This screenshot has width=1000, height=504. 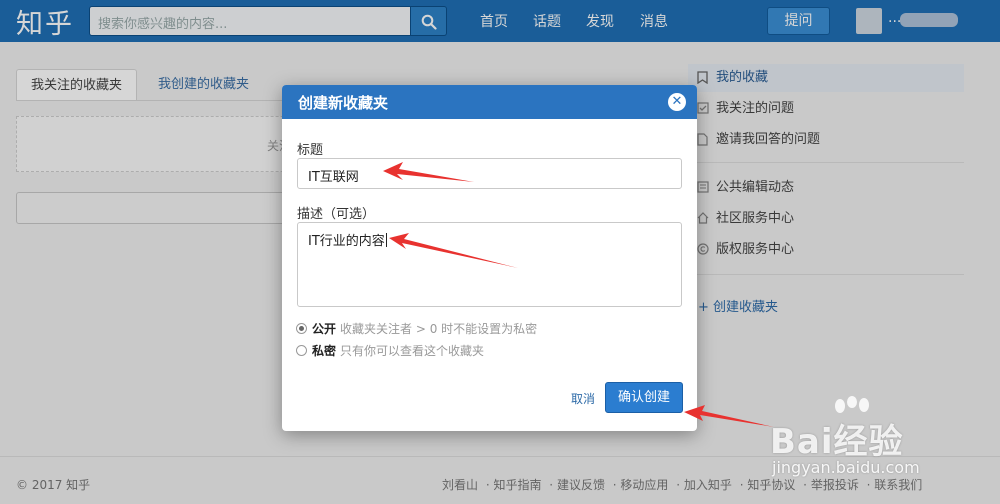 I want to click on baidu-jingyan-watermark: Bai经验 jingyan.baidu.com, so click(x=877, y=441).